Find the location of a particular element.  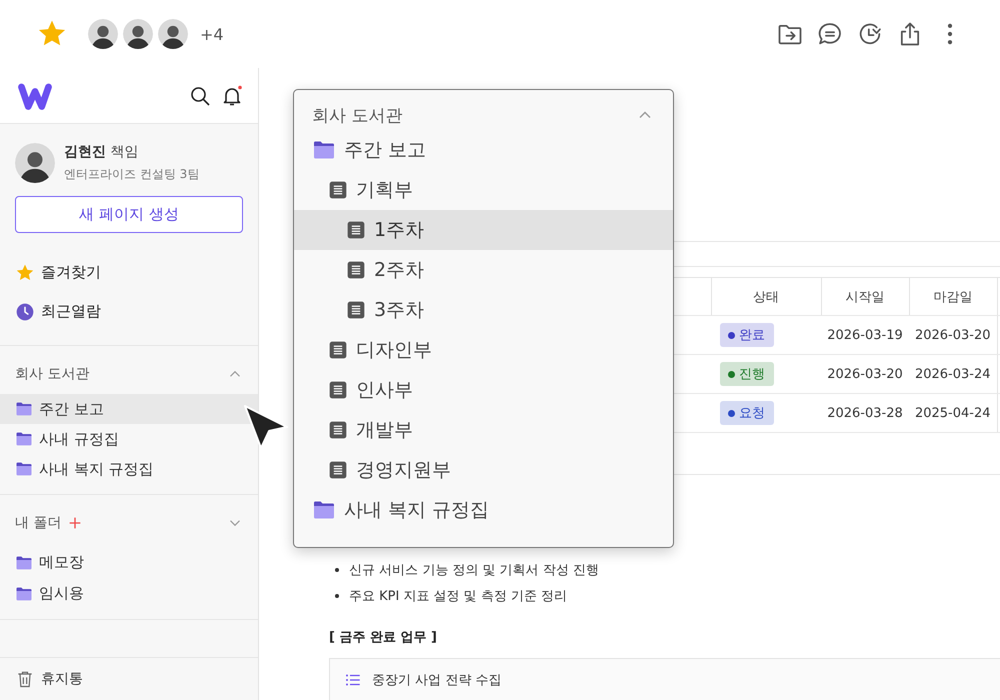

add-icon is located at coordinates (75, 523).